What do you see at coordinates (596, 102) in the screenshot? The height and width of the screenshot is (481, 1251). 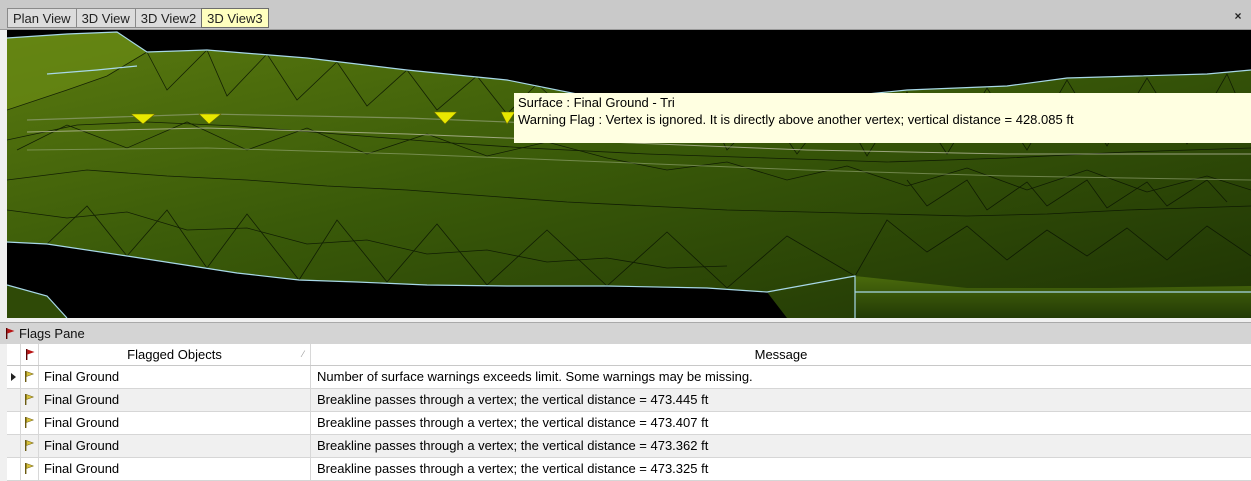 I see `tooltip-surface-line: Surface : Final Ground - Tri` at bounding box center [596, 102].